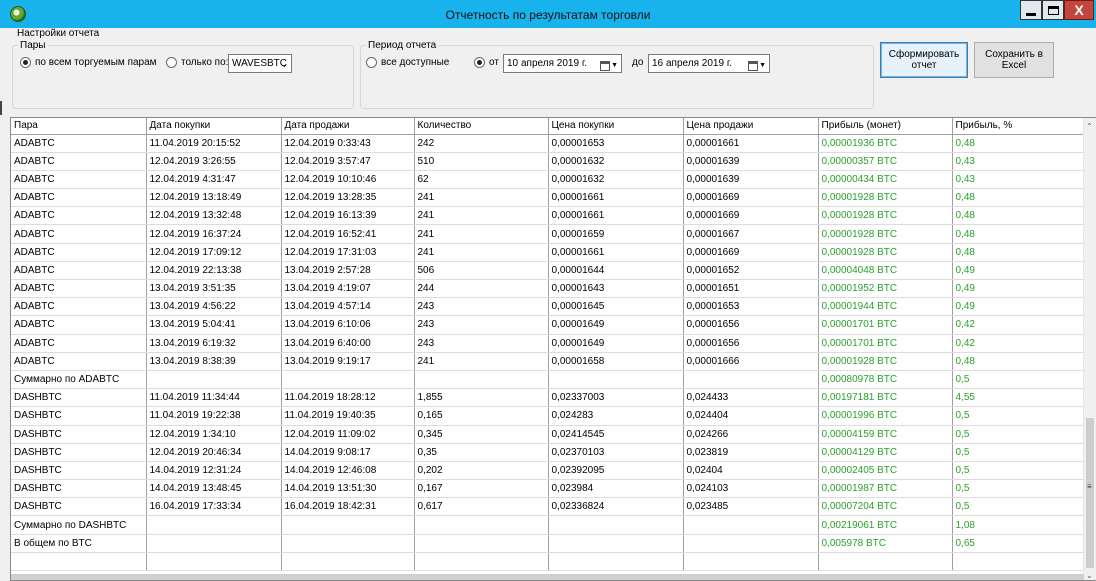 The width and height of the screenshot is (1096, 581). Describe the element at coordinates (481, 507) in the screenshot. I see `table-cell: 0,617` at that location.